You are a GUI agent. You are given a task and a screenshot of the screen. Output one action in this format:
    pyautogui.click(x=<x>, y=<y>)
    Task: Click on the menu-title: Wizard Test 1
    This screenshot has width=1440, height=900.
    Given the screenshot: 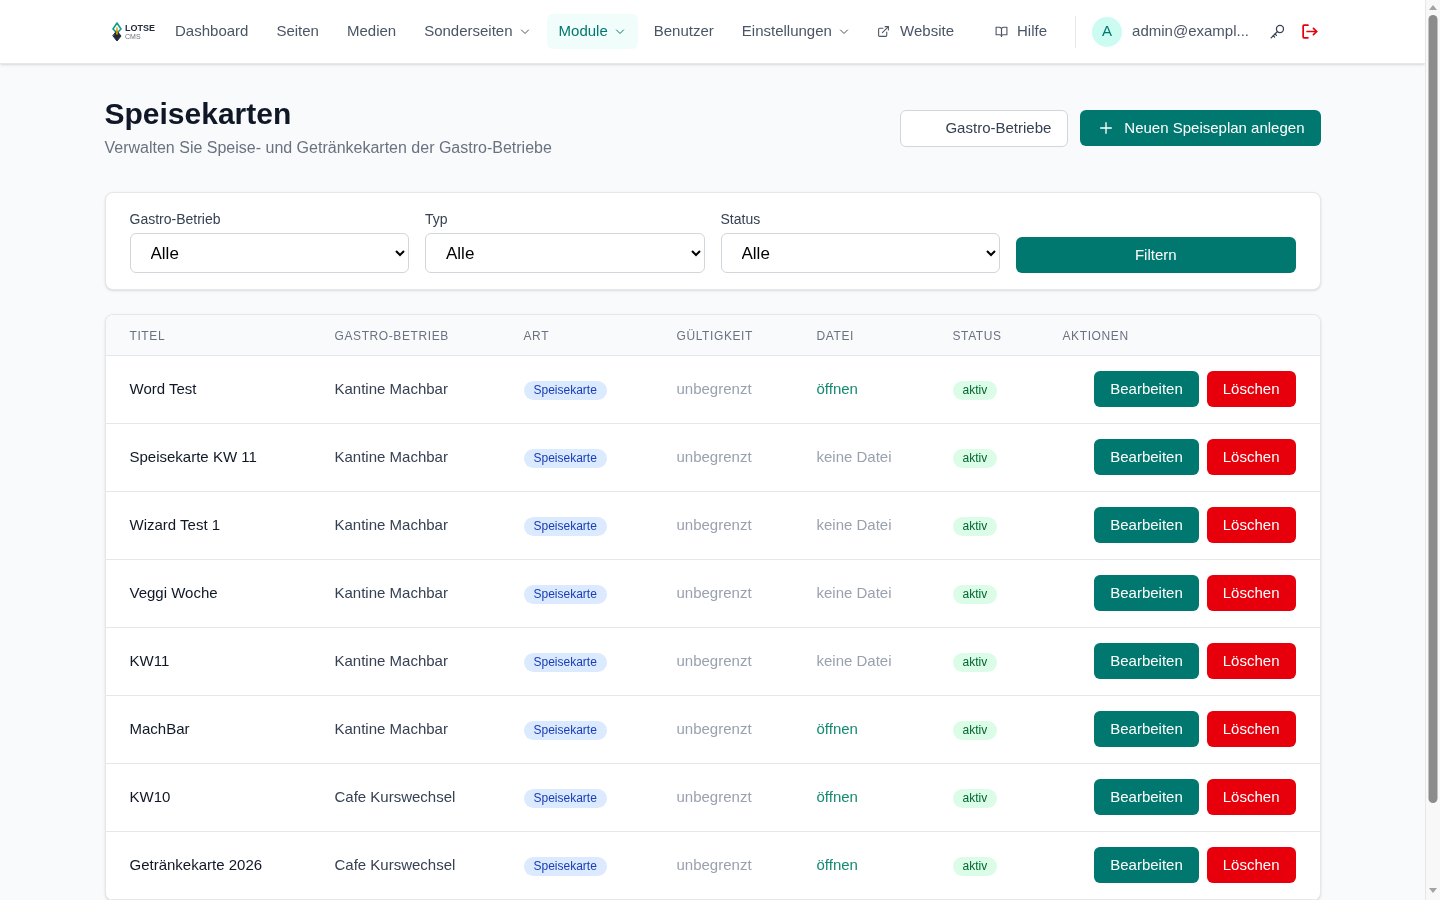 What is the action you would take?
    pyautogui.click(x=175, y=524)
    